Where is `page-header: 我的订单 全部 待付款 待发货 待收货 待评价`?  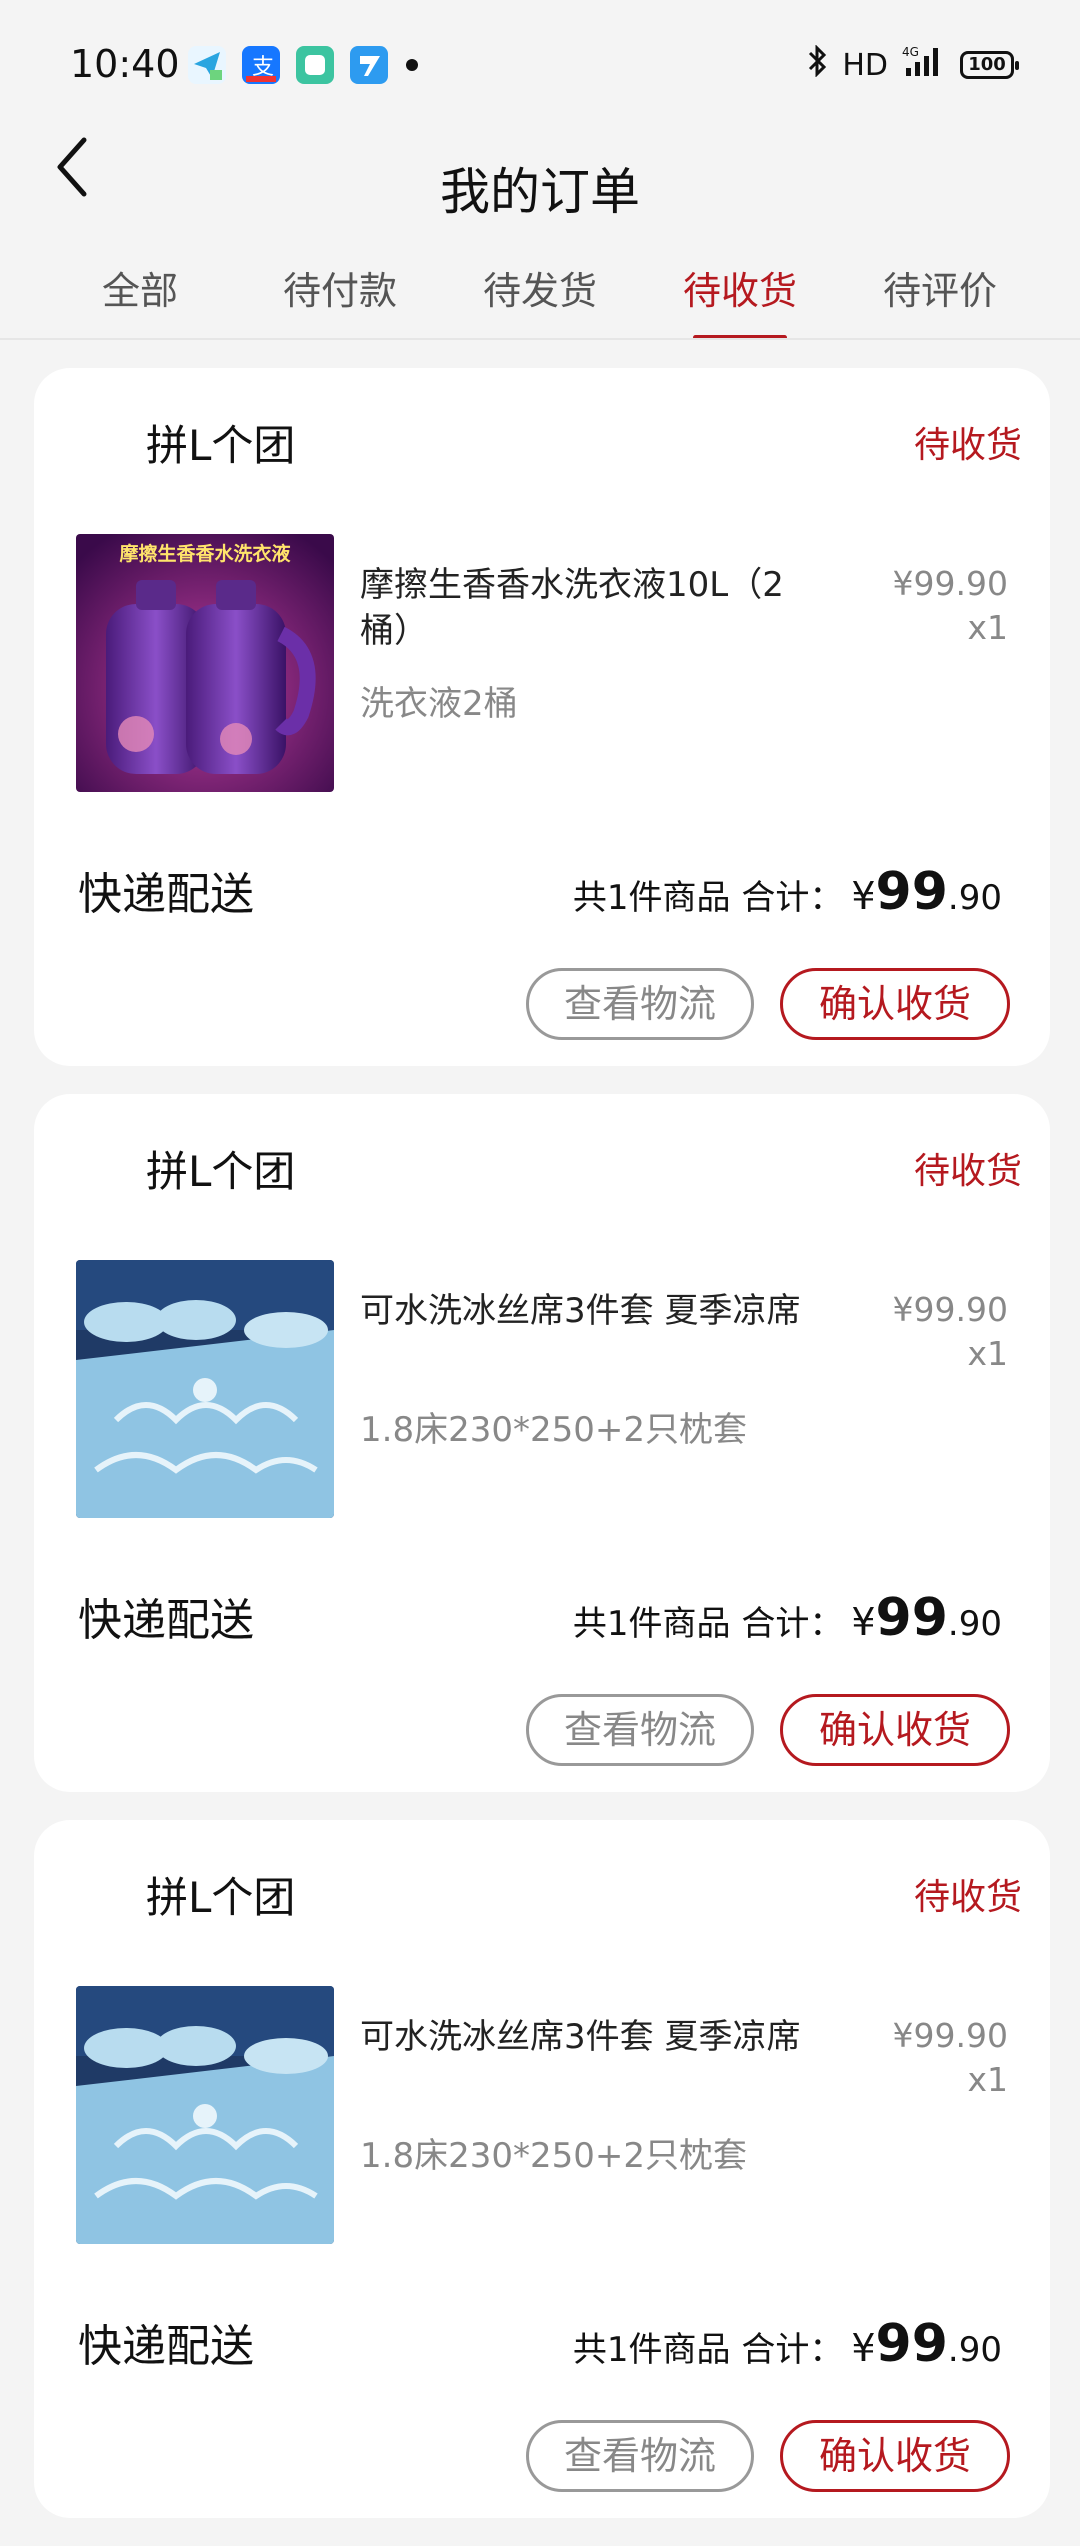 page-header: 我的订单 全部 待付款 待发货 待收货 待评价 is located at coordinates (540, 230).